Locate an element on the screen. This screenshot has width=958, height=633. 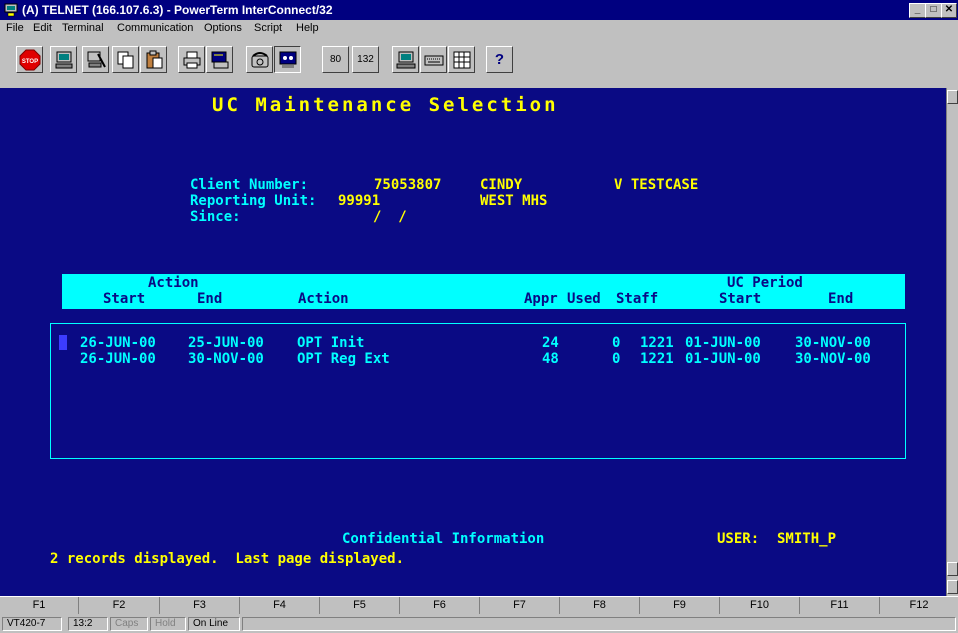
since-label: Since: is located at coordinates (215, 217).